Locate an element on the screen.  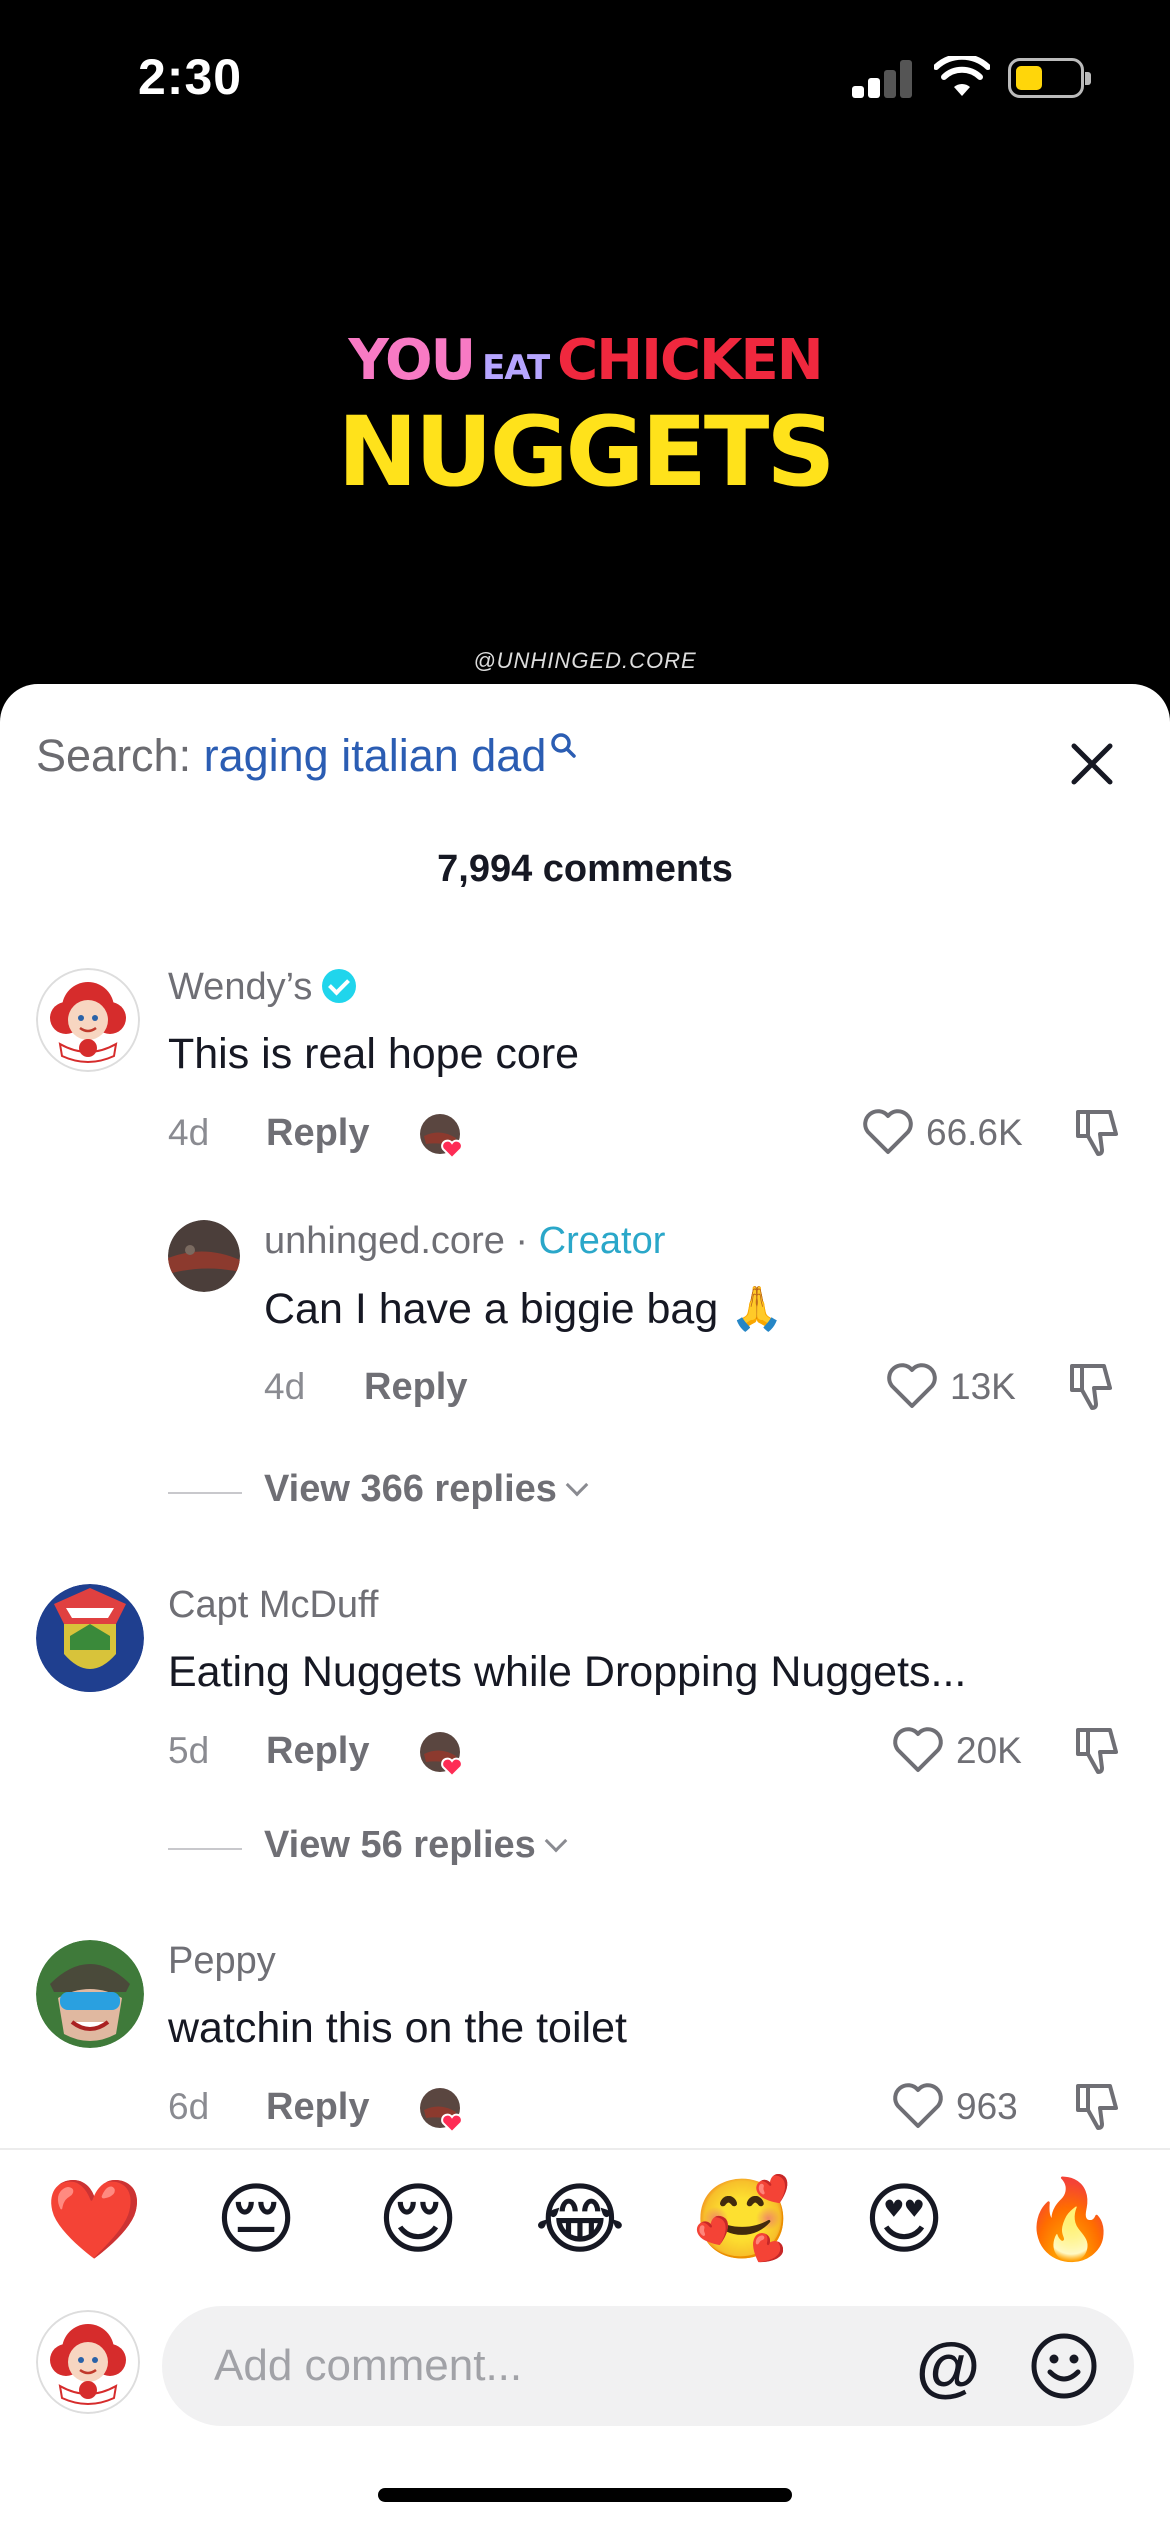
comment-age: 4d is located at coordinates (189, 1132).